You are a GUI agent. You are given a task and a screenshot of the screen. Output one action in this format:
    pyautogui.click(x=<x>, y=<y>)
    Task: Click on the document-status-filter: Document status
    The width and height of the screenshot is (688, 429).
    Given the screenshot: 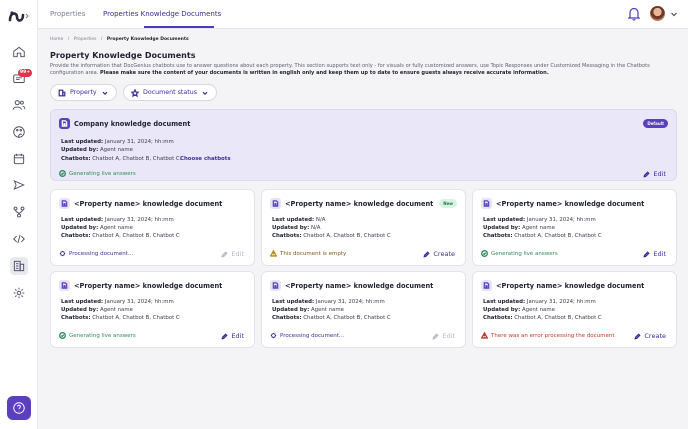 What is the action you would take?
    pyautogui.click(x=170, y=92)
    